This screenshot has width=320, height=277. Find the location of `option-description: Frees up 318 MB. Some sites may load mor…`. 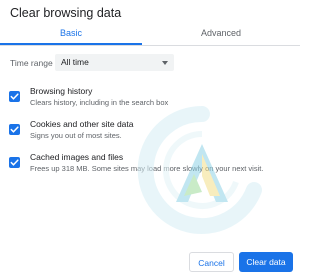

option-description: Frees up 318 MB. Some sites may load mor… is located at coordinates (147, 168).